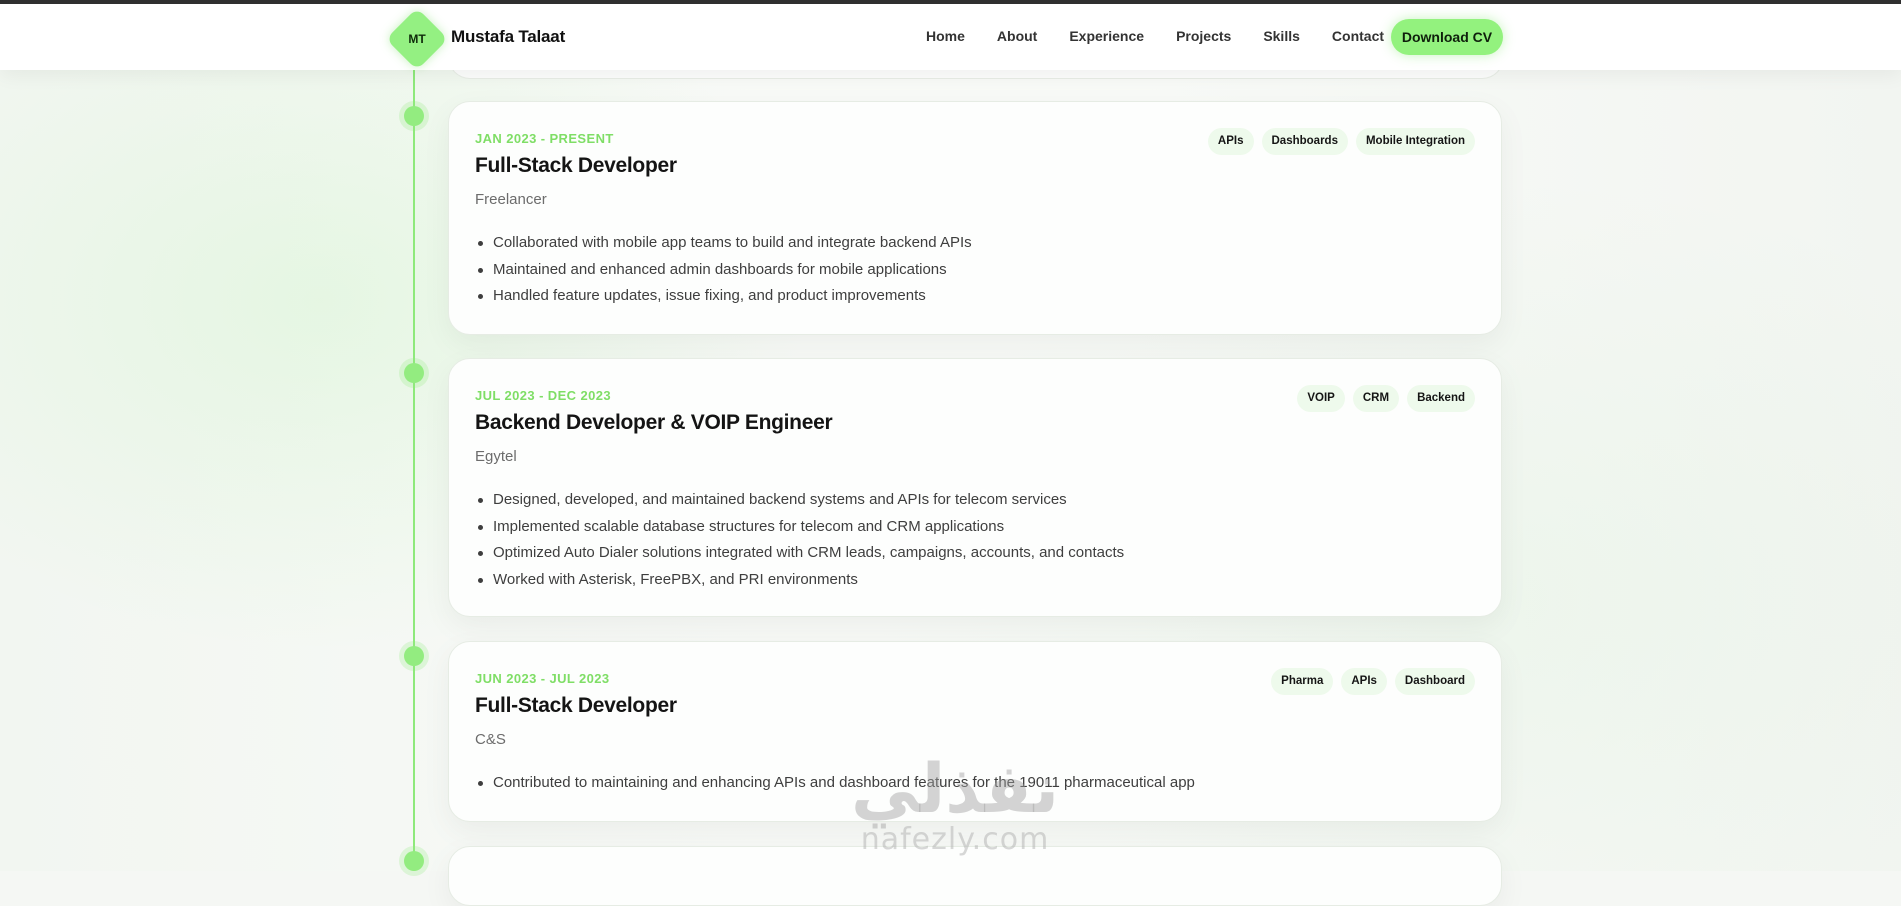 The image size is (1901, 906). I want to click on experience-period: JAN 2023 - PRESENT, so click(544, 138).